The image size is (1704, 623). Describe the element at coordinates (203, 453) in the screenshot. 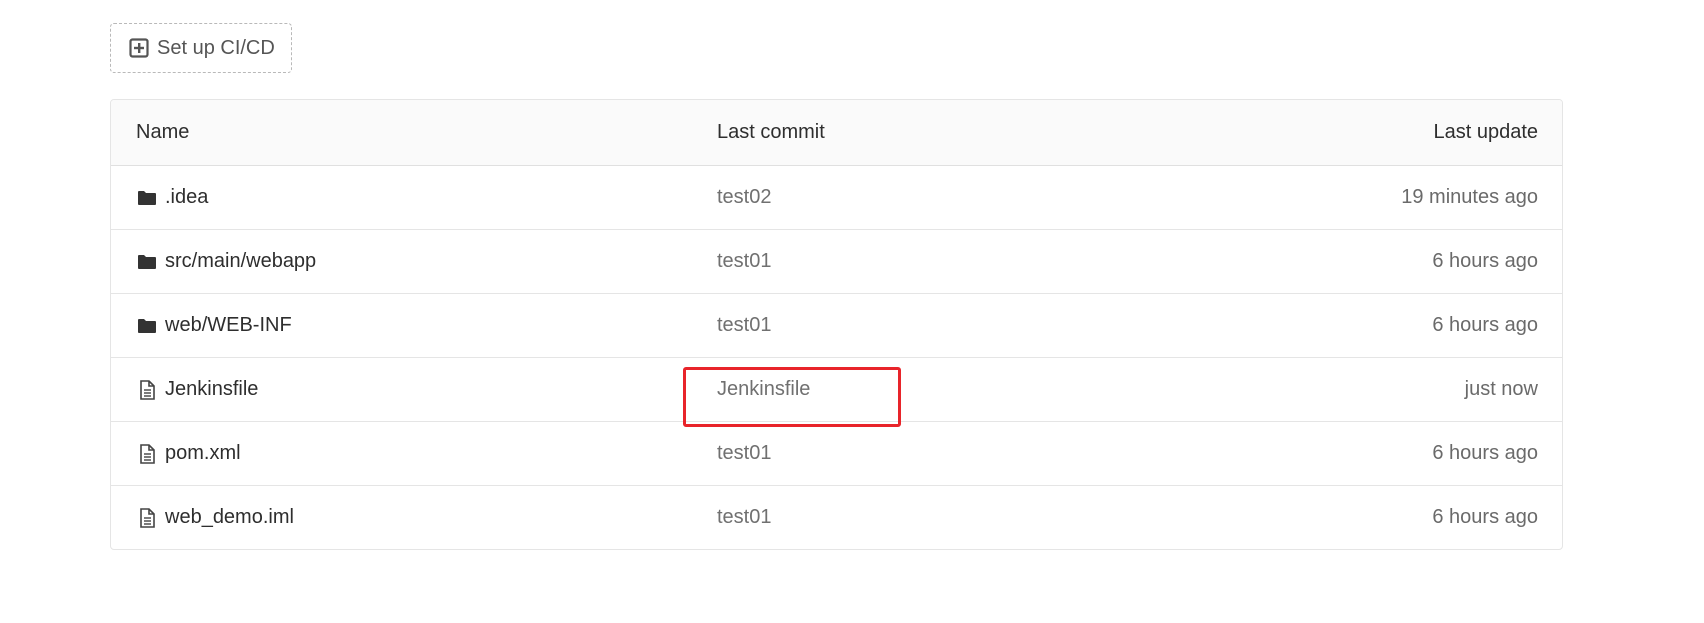

I see `file-name-link: pom.xml` at that location.